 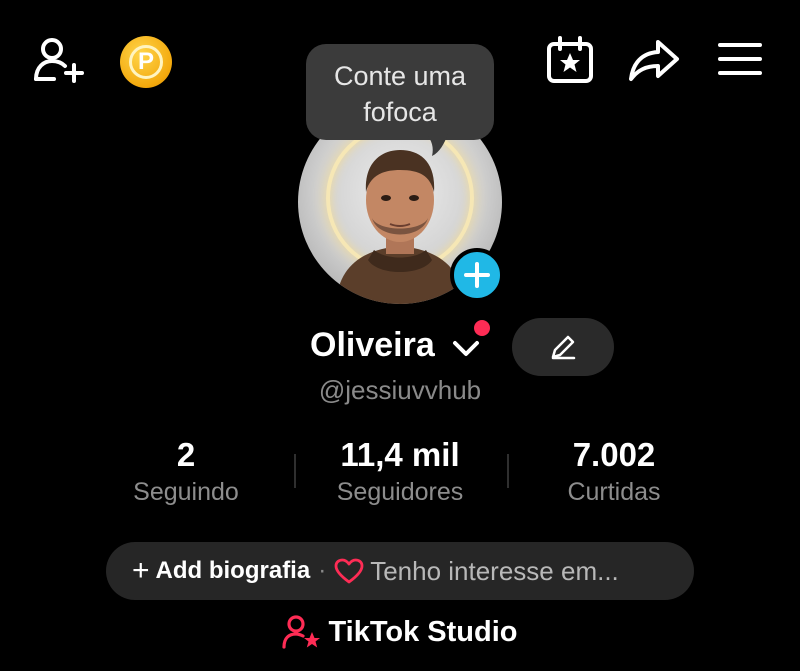 What do you see at coordinates (141, 571) in the screenshot?
I see `plus-icon: +` at bounding box center [141, 571].